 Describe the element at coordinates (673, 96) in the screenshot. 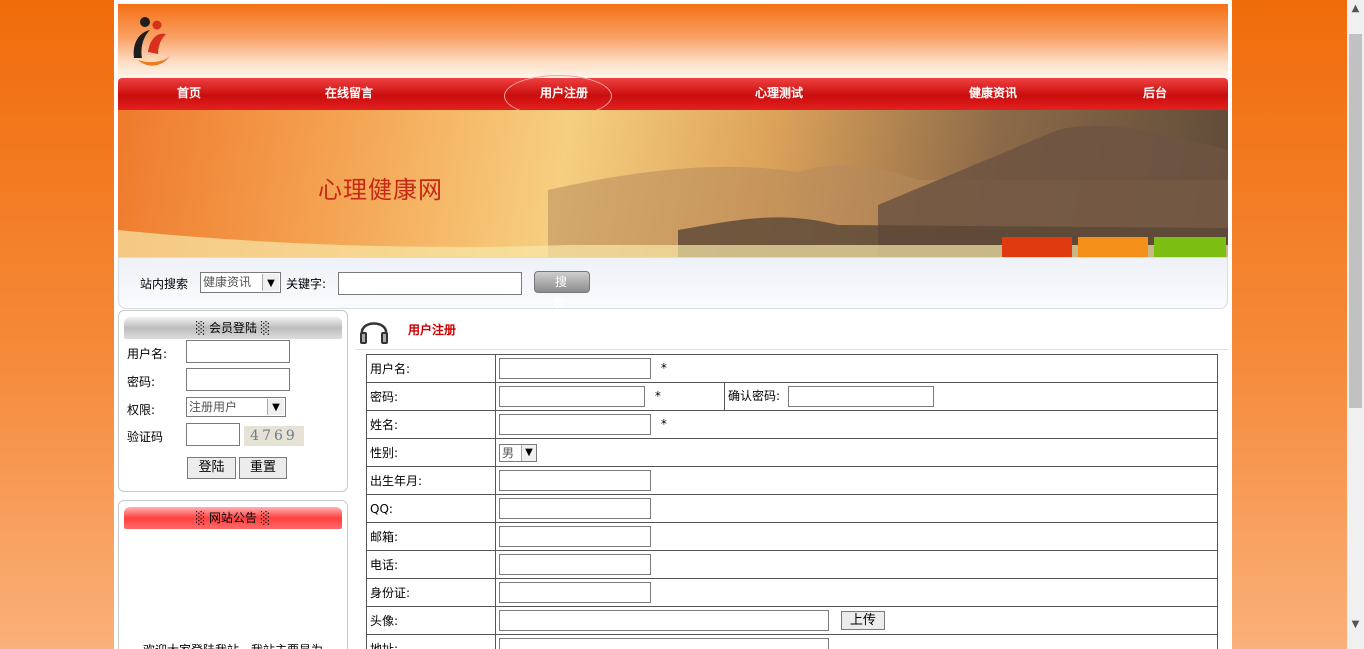

I see `main-nav: 首页 在线留言 用户注册 心理测试 健康资讯 后台` at that location.